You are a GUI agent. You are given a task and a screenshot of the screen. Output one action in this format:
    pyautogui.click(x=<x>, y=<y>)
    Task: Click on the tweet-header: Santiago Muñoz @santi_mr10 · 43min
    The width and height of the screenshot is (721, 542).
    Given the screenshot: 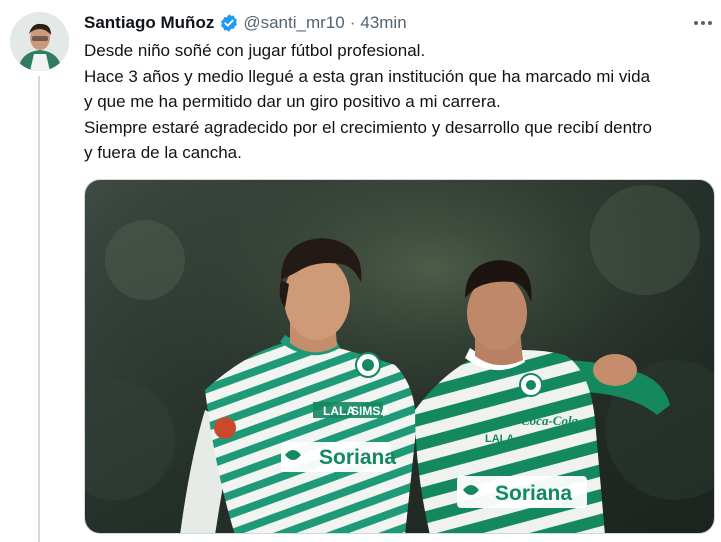 What is the action you would take?
    pyautogui.click(x=245, y=23)
    